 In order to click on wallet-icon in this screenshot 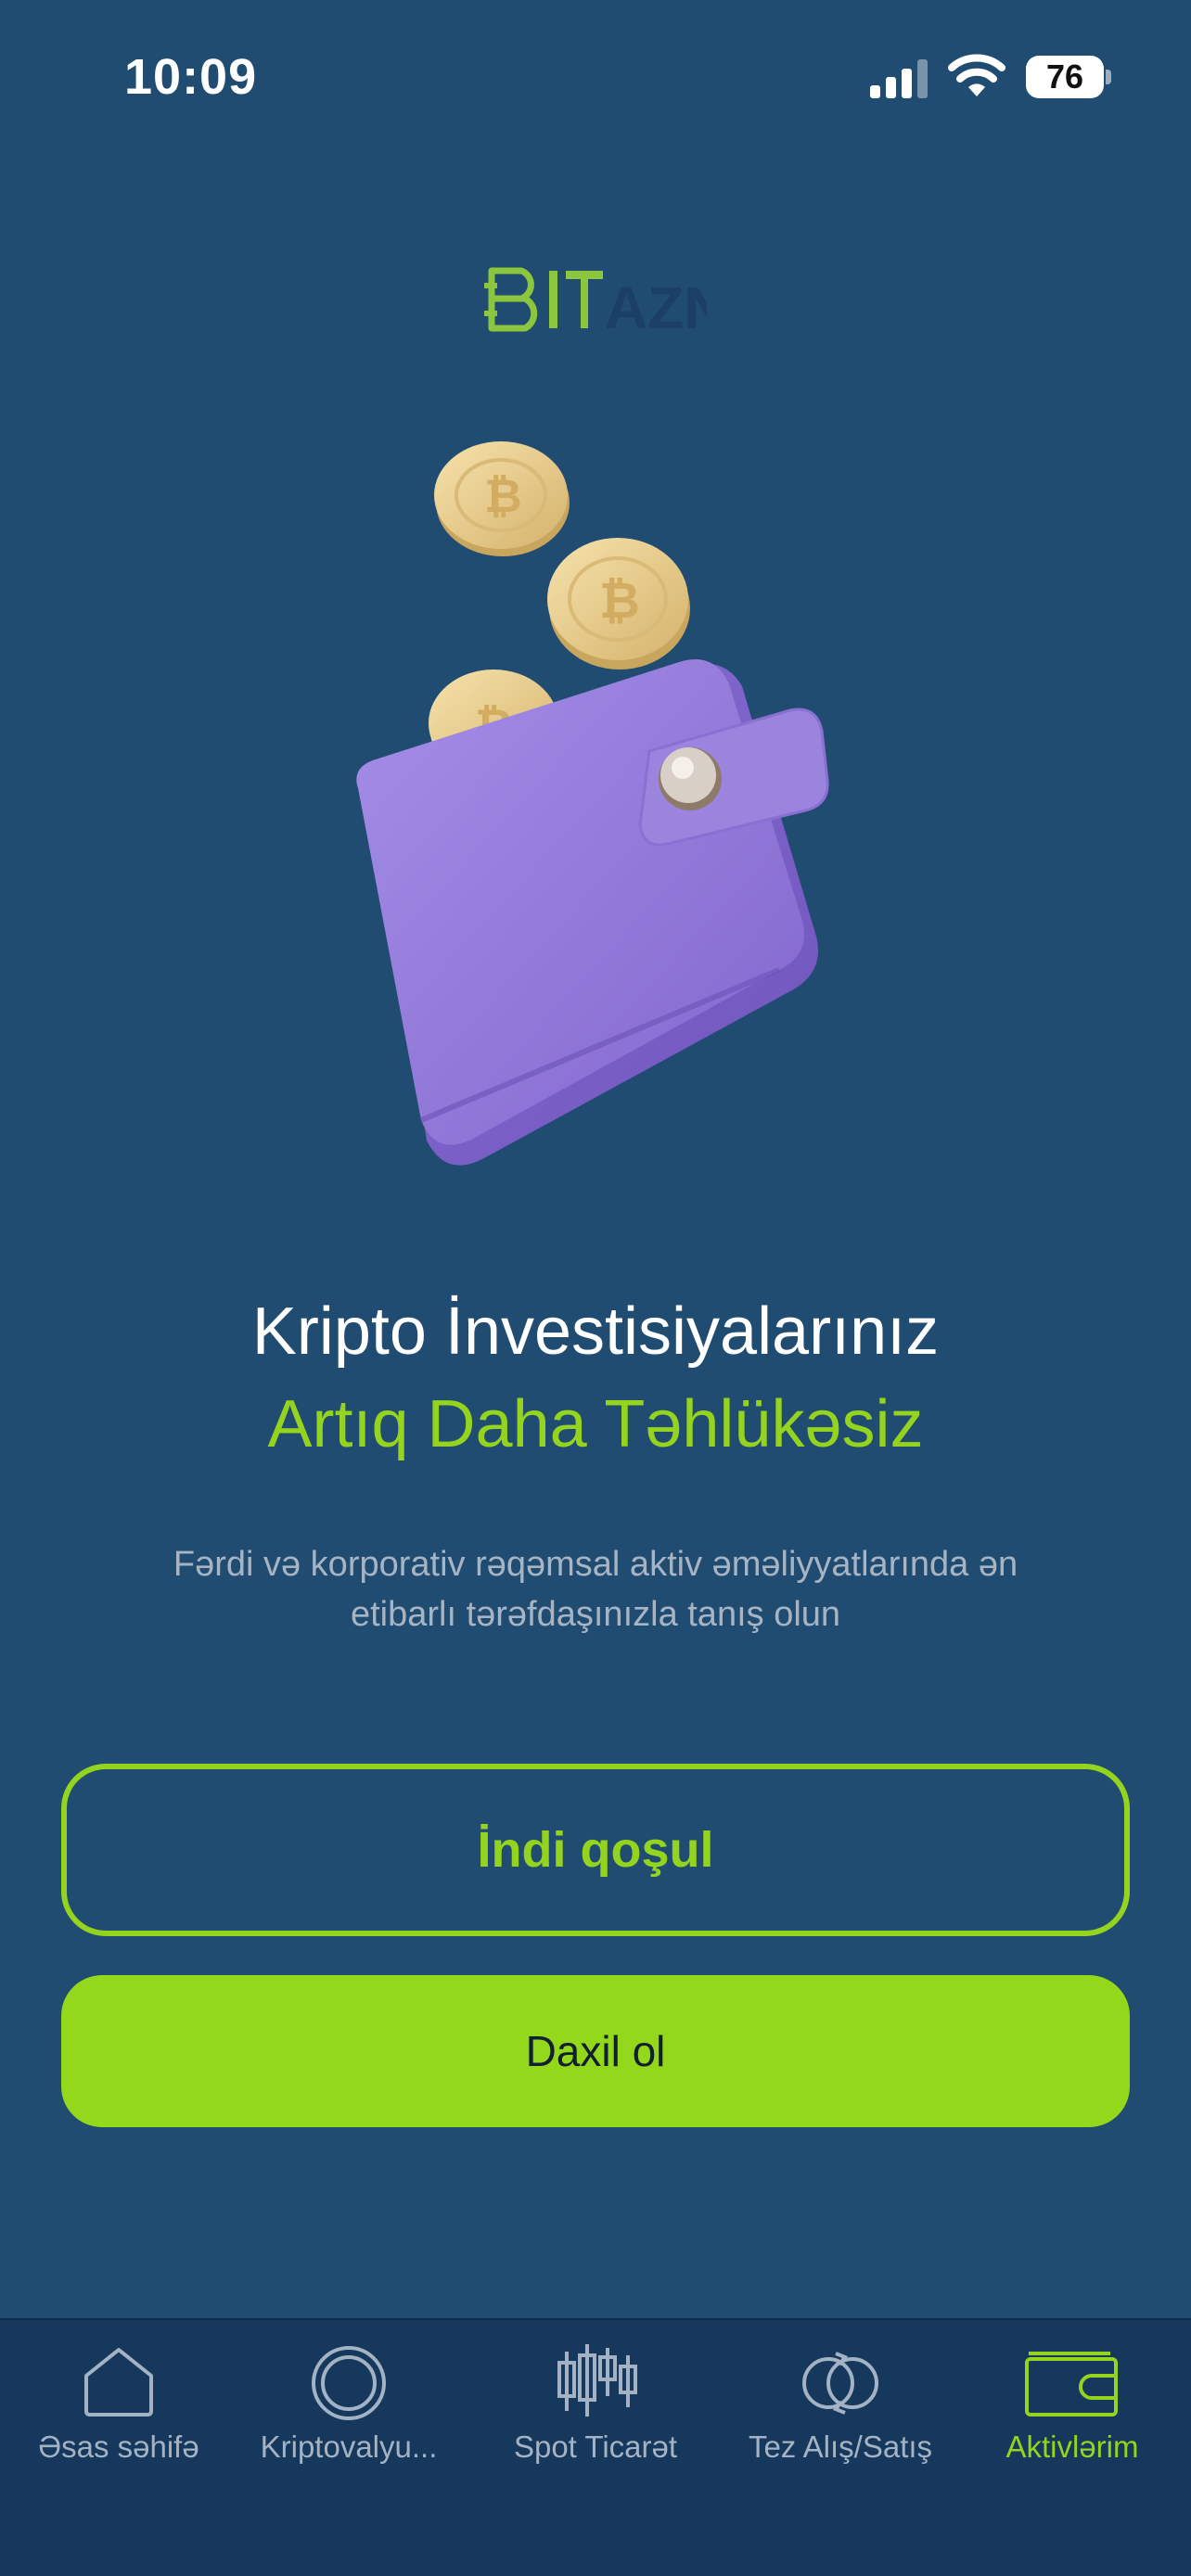, I will do `click(1071, 2384)`.